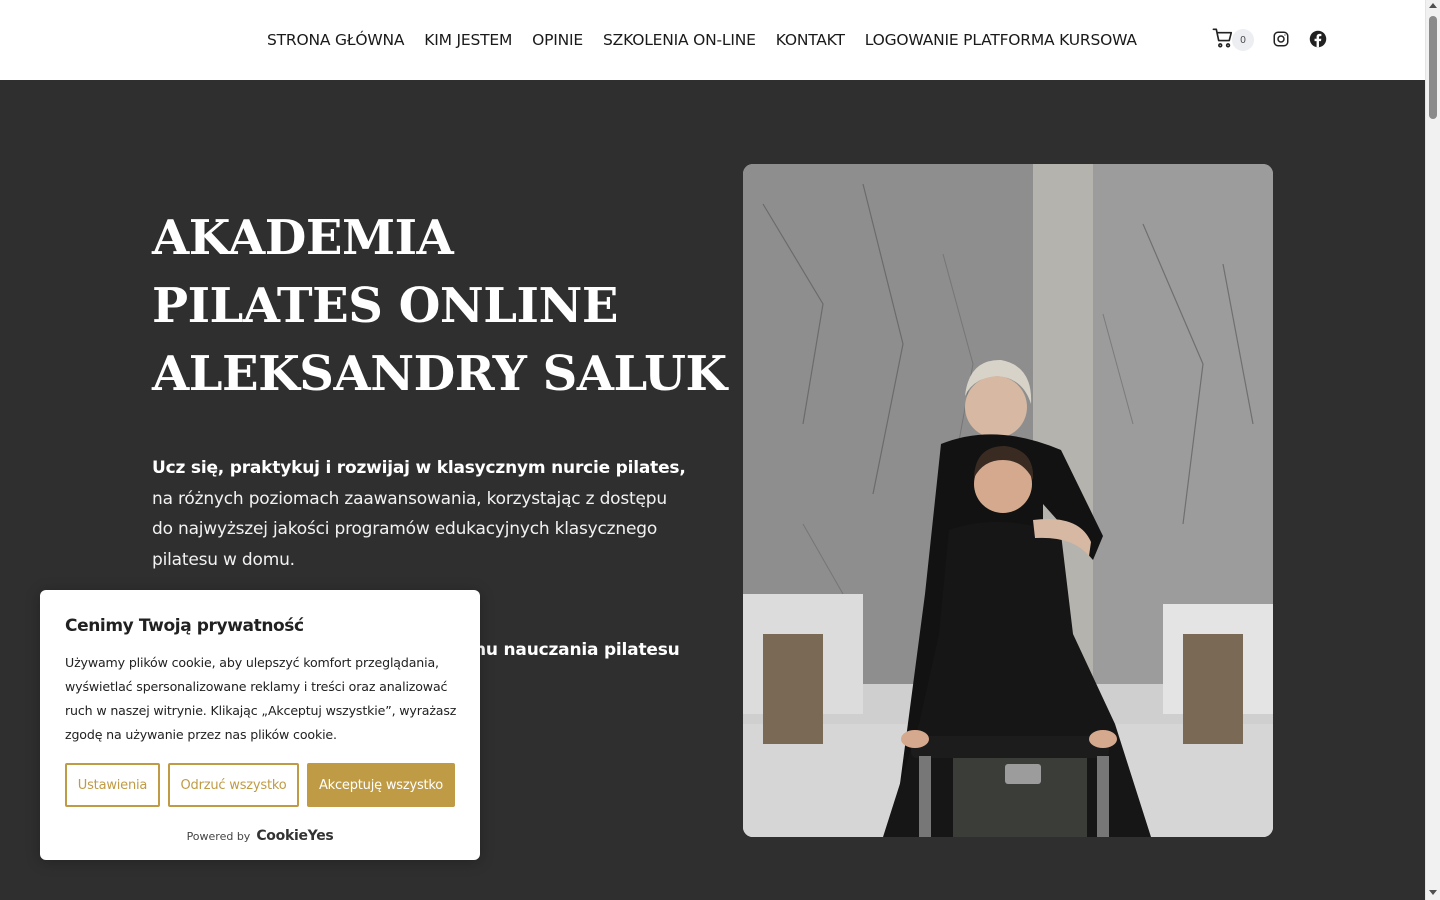  What do you see at coordinates (679, 40) in the screenshot?
I see `nav-item-online-courses: SZKOLENIA ON-LINE` at bounding box center [679, 40].